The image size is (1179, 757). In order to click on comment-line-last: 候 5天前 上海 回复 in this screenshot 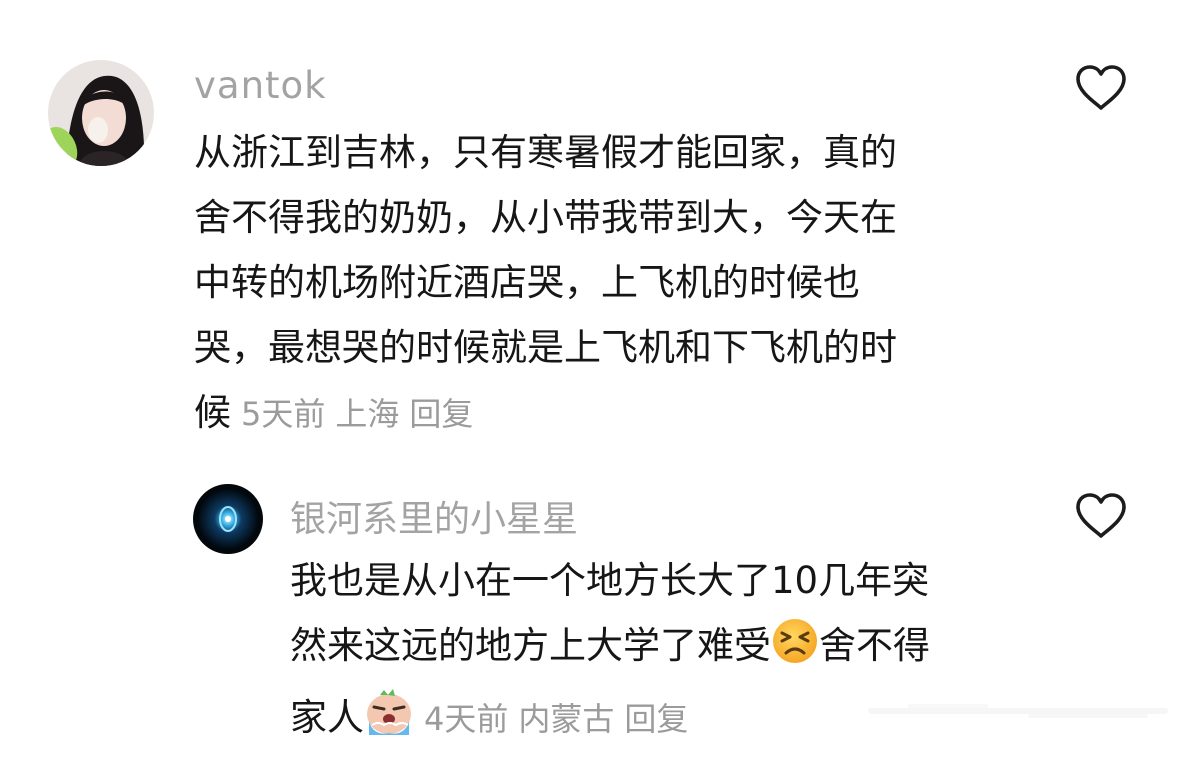, I will do `click(604, 413)`.